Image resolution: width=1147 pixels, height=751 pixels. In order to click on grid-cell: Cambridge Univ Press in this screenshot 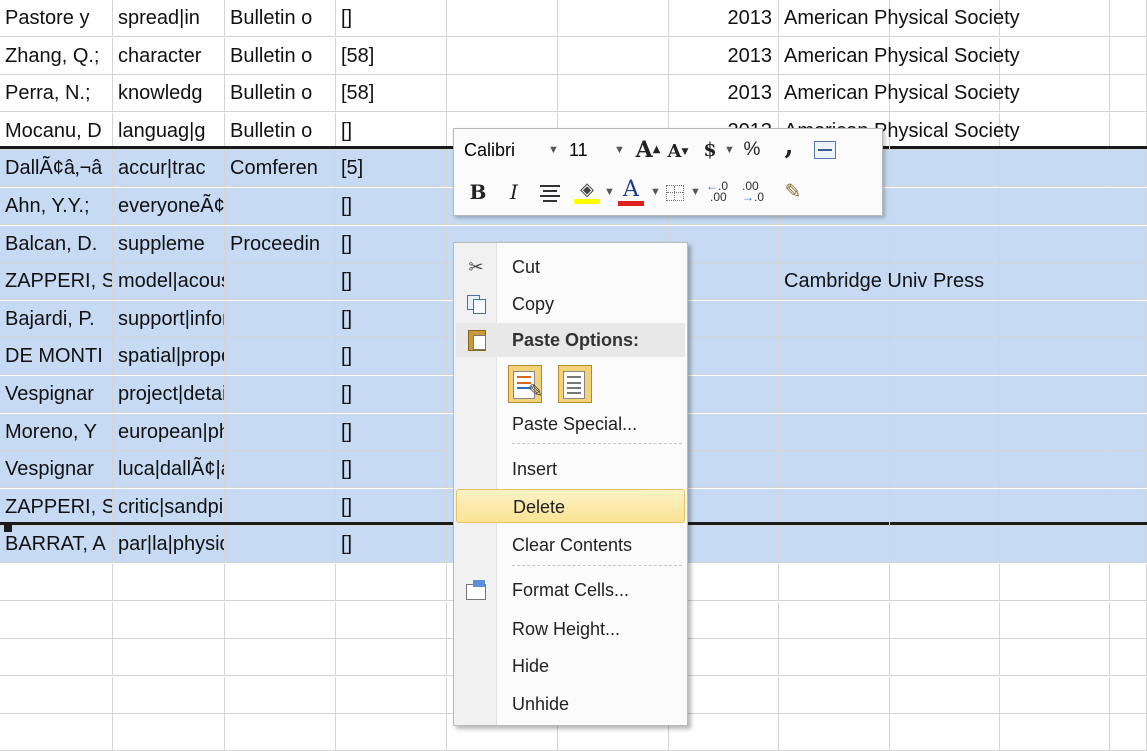, I will do `click(881, 282)`.